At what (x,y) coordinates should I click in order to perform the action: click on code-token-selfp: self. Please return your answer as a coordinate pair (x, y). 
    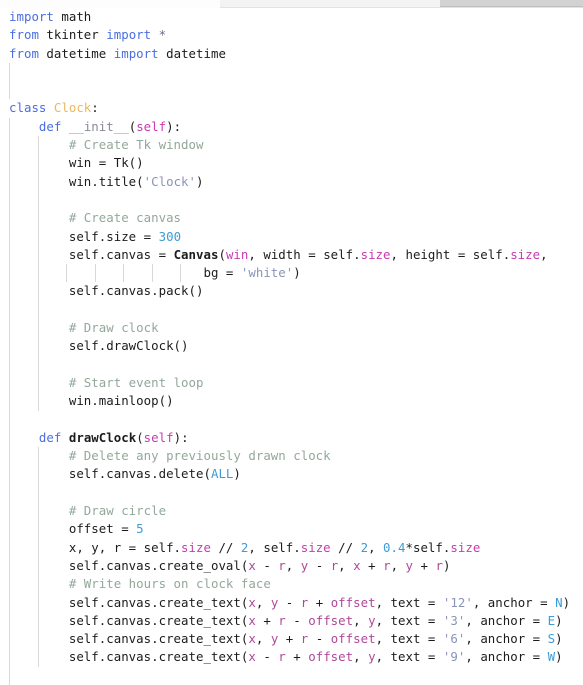
    Looking at the image, I should click on (158, 437).